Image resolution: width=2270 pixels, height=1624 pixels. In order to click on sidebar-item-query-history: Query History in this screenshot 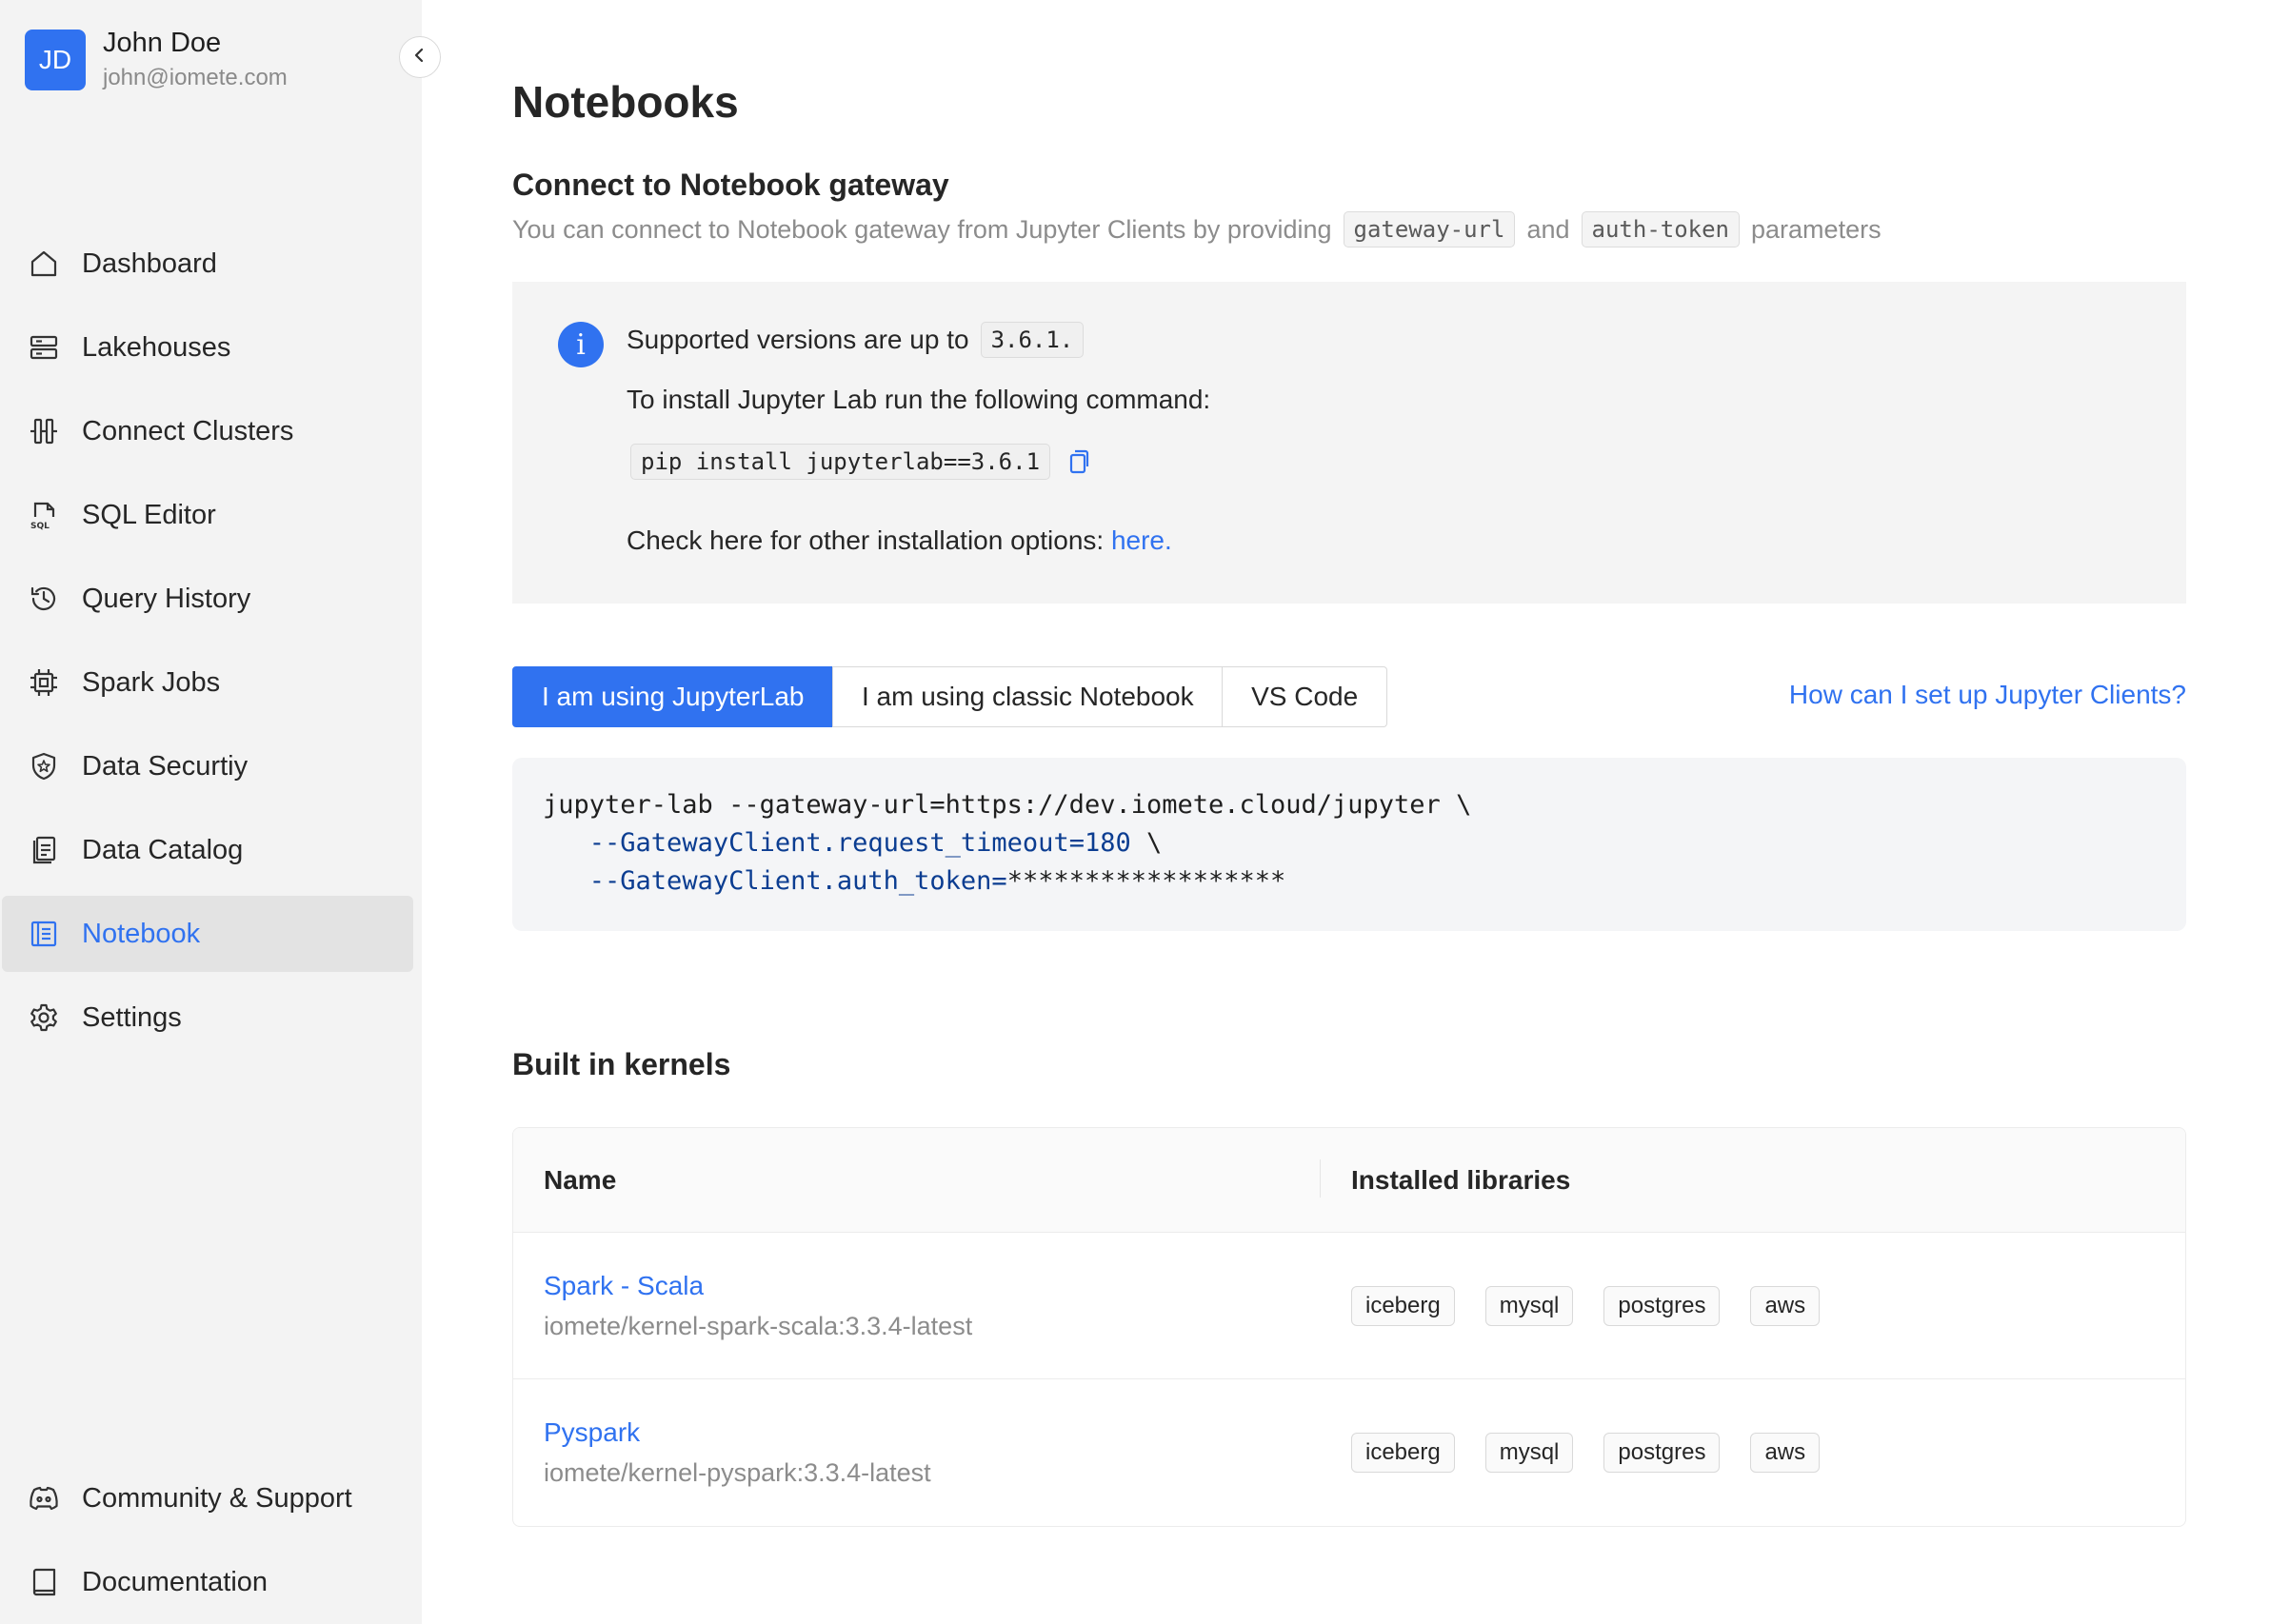, I will do `click(207, 599)`.